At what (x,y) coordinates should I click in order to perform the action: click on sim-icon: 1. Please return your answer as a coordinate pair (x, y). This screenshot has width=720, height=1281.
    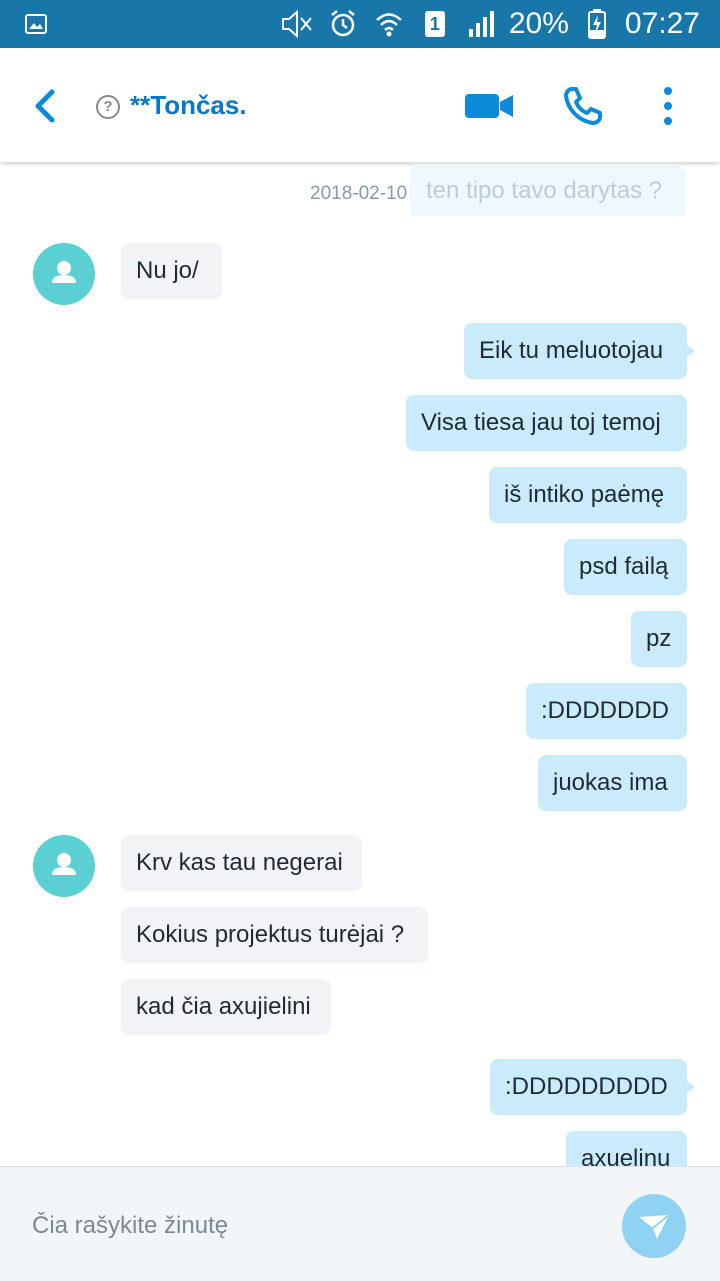
    Looking at the image, I should click on (435, 24).